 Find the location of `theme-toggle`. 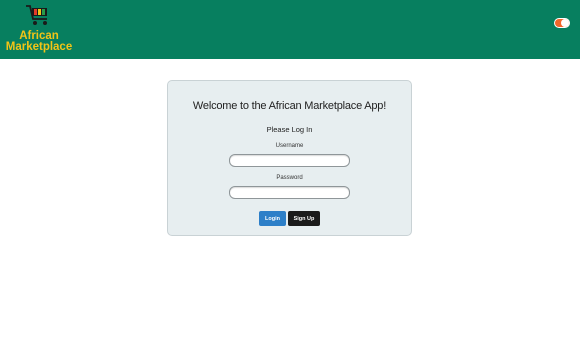

theme-toggle is located at coordinates (562, 23).